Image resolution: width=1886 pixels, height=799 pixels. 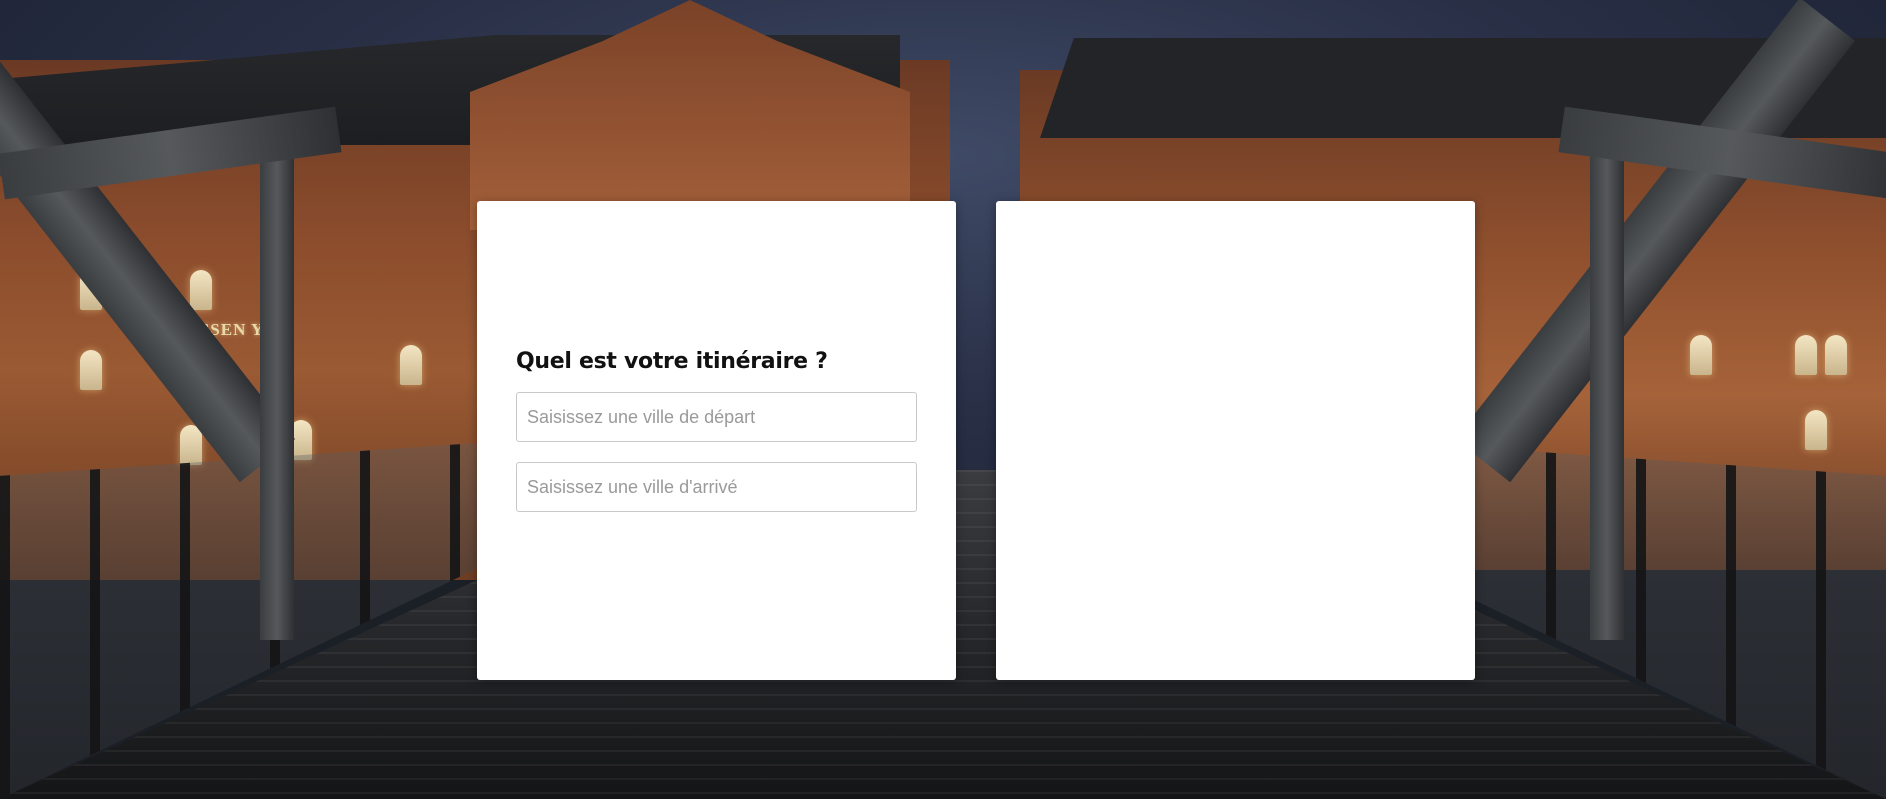 I want to click on itinerary-form: Quel est votre itinéraire ?, so click(x=716, y=440).